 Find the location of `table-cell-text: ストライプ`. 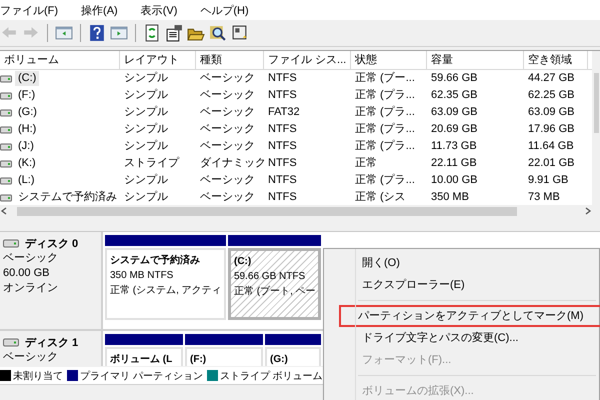

table-cell-text: ストライプ is located at coordinates (151, 163).